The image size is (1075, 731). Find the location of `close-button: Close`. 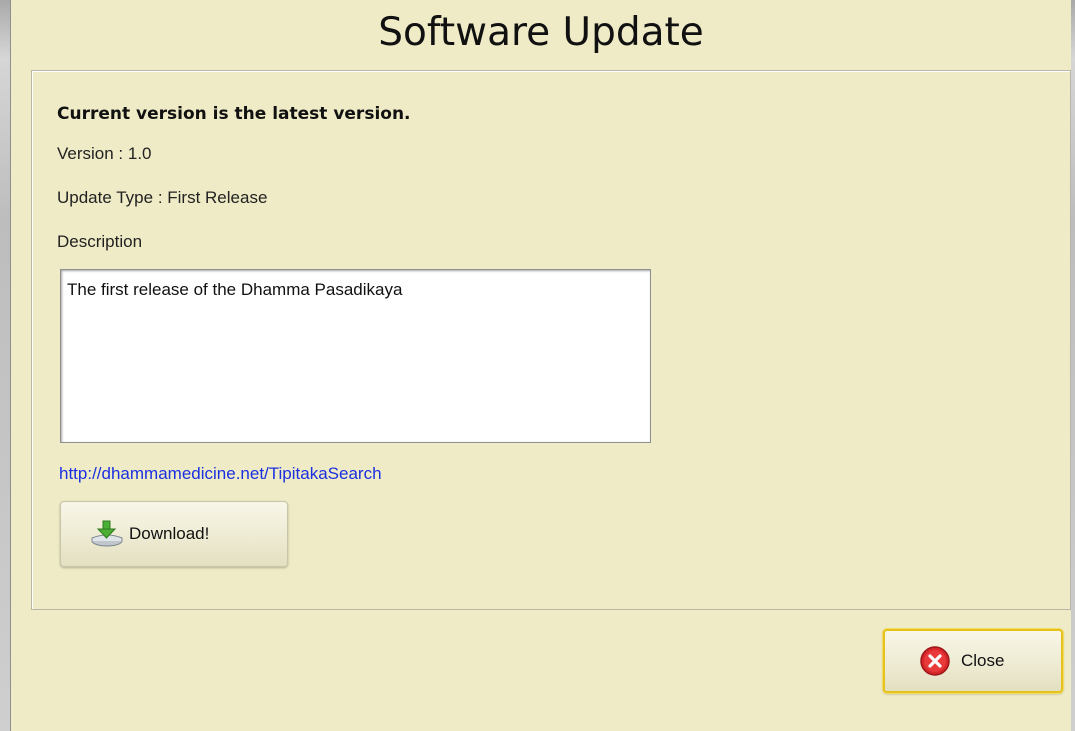

close-button: Close is located at coordinates (973, 661).